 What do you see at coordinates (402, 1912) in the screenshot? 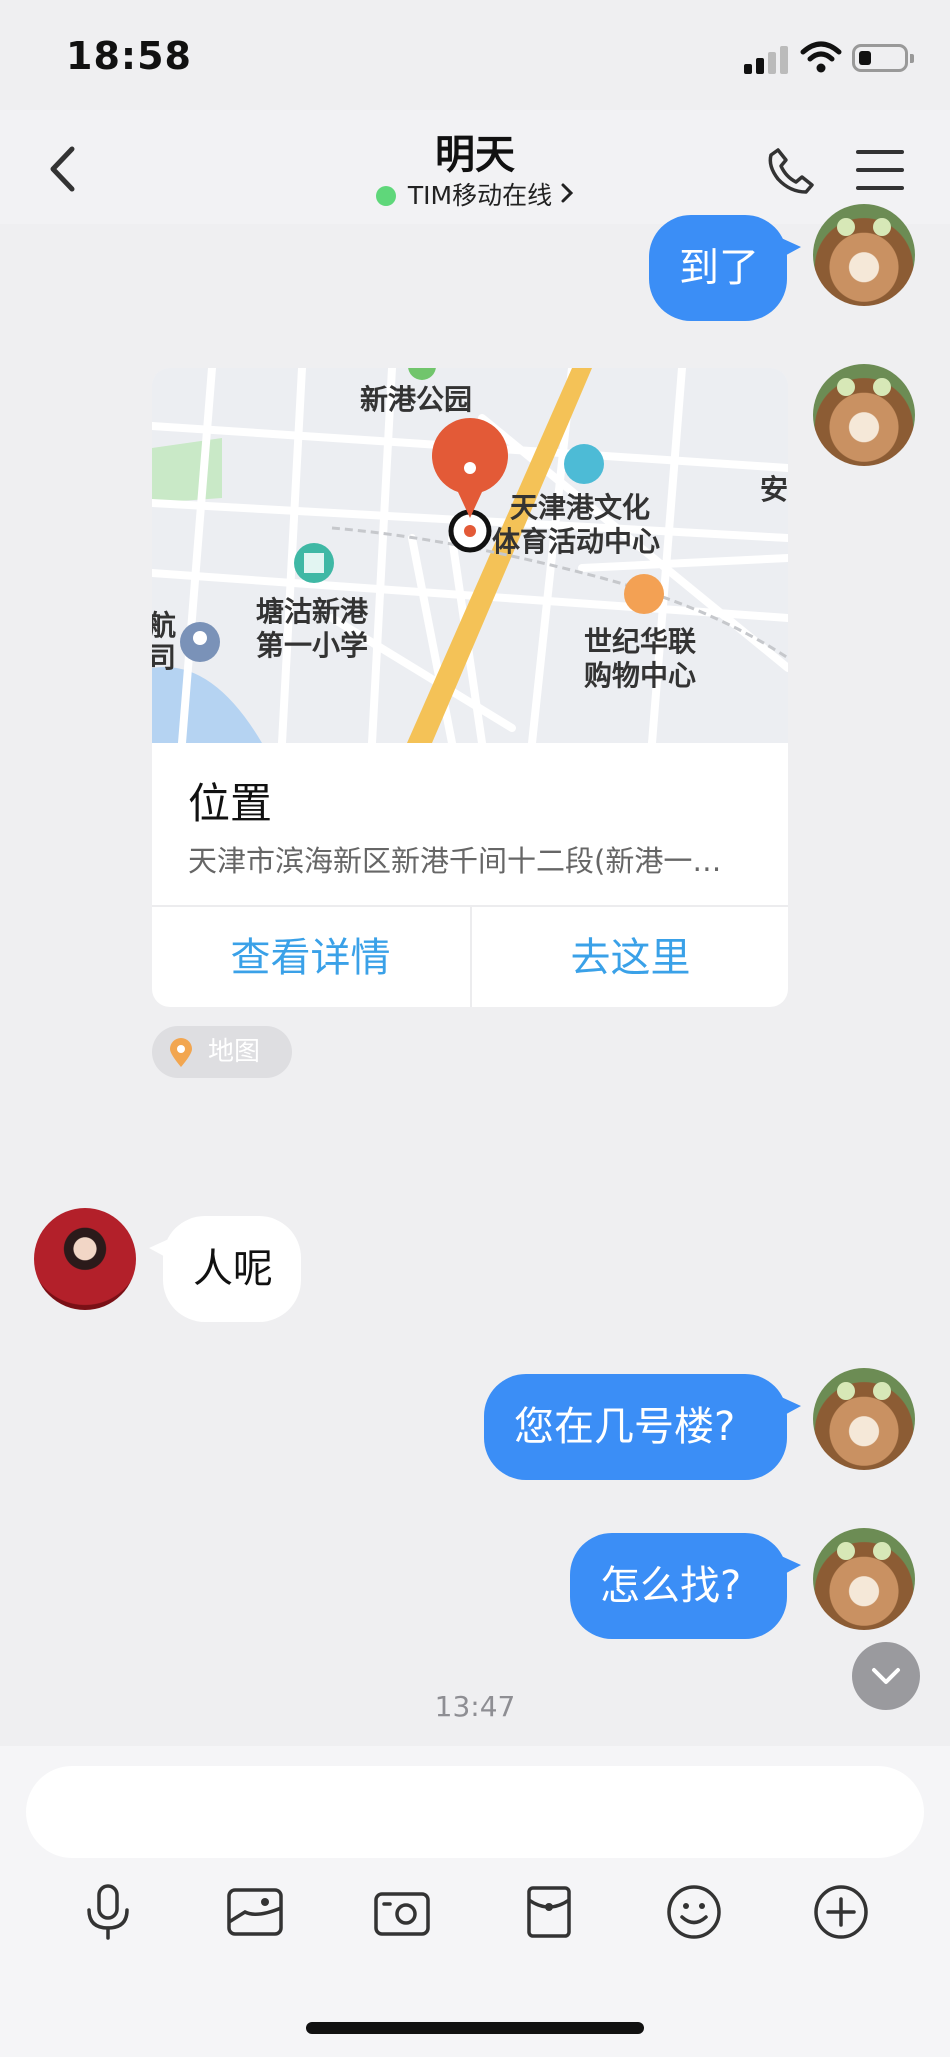
I see `camera-icon` at bounding box center [402, 1912].